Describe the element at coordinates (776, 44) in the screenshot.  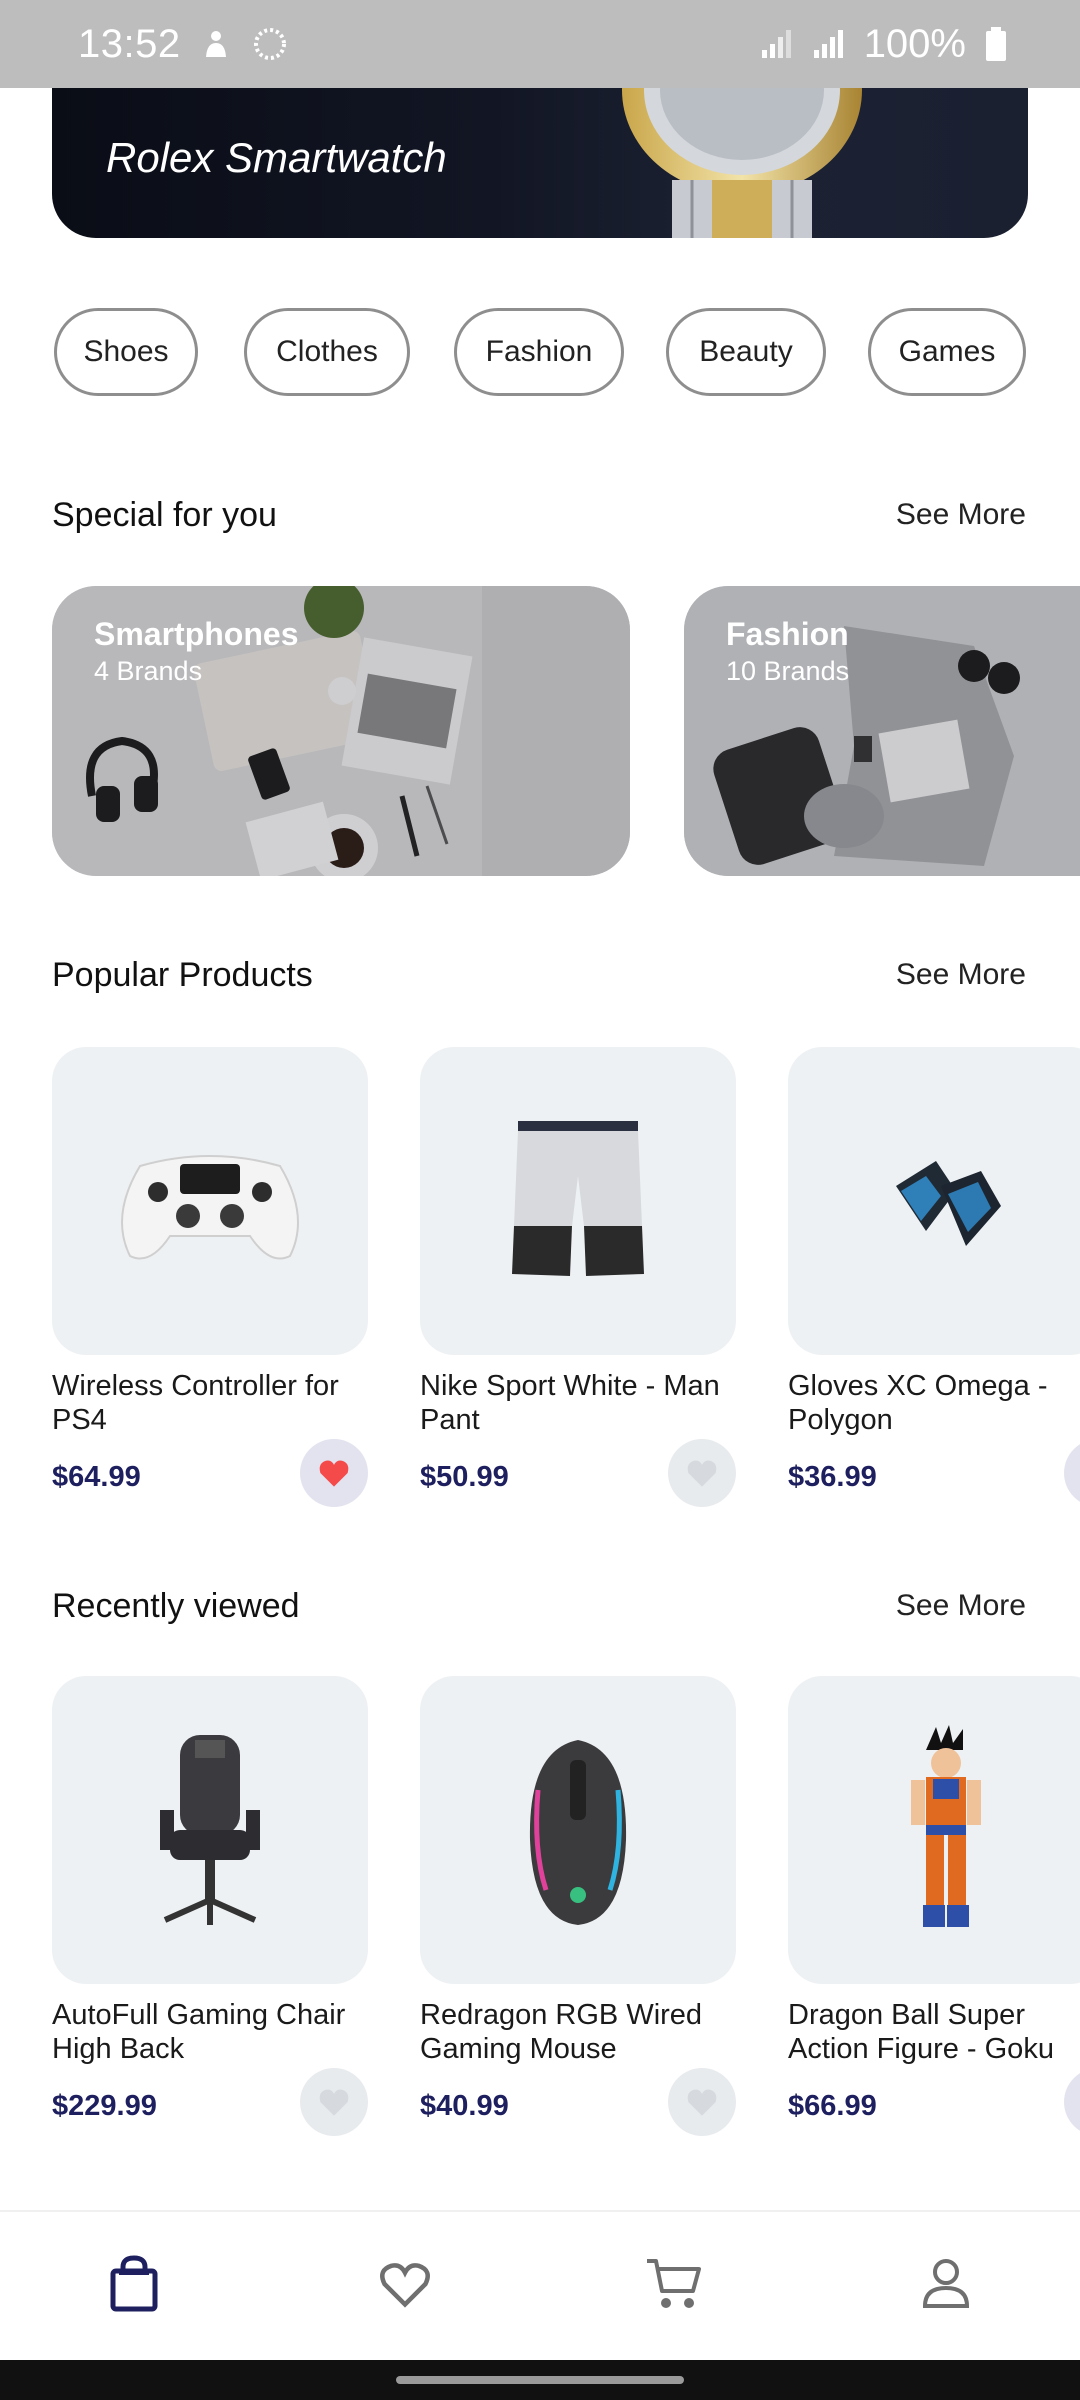
I see `signal-icon` at that location.